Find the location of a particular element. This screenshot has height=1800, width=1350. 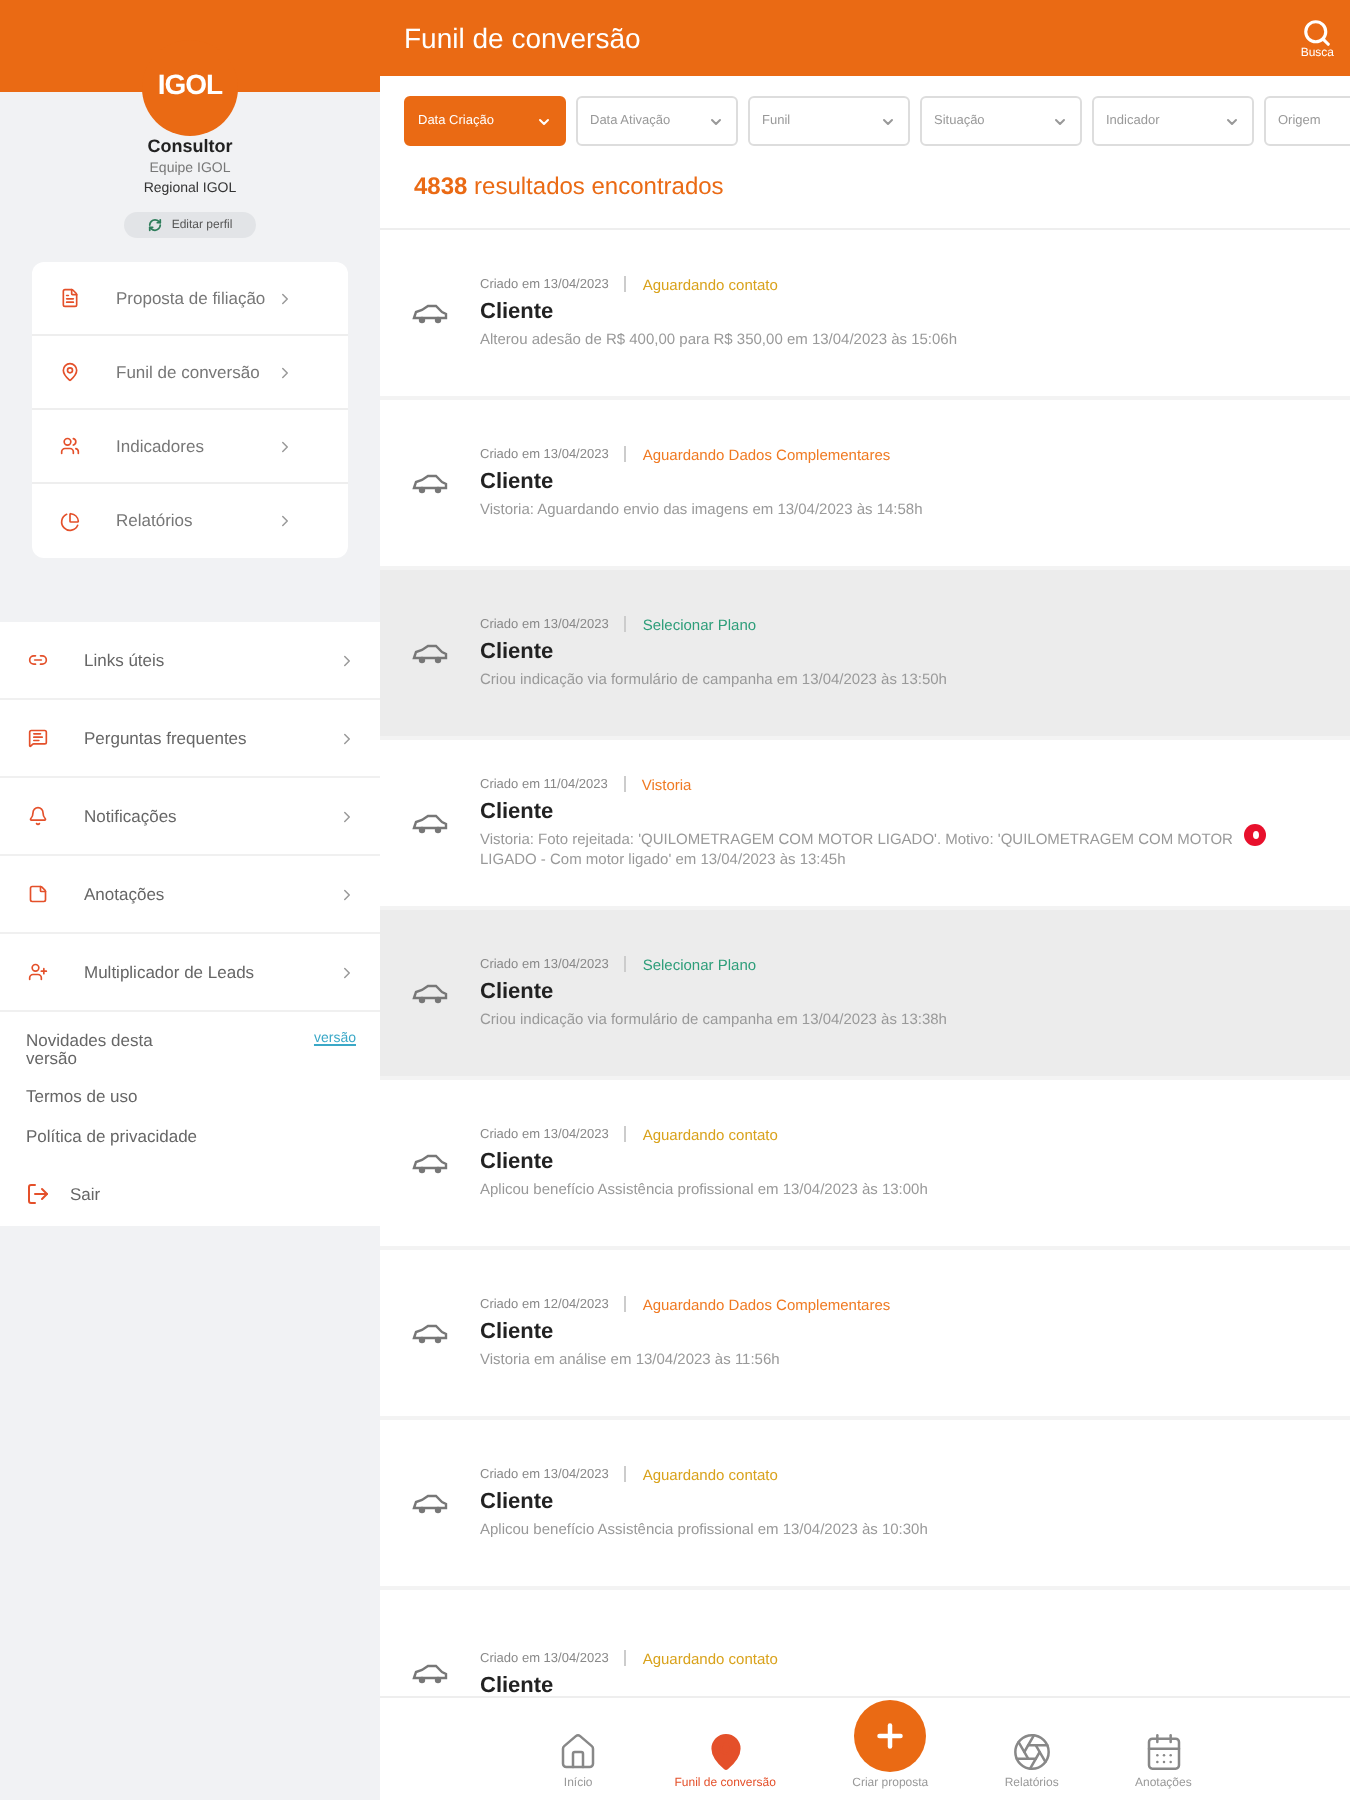

footer-link: Política de privacidade is located at coordinates (190, 1126).